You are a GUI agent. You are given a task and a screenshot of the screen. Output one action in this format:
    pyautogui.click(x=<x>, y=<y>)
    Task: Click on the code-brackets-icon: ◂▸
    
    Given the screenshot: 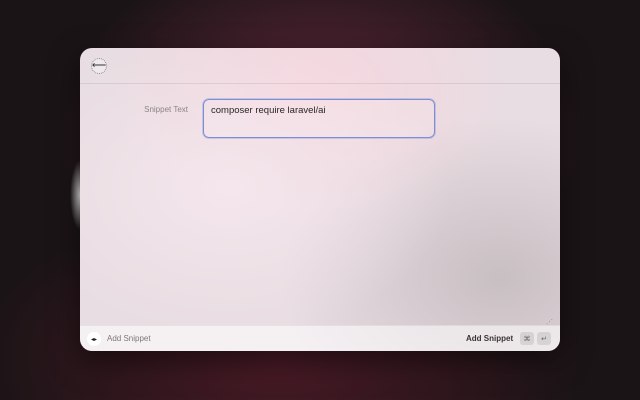 What is the action you would take?
    pyautogui.click(x=94, y=339)
    